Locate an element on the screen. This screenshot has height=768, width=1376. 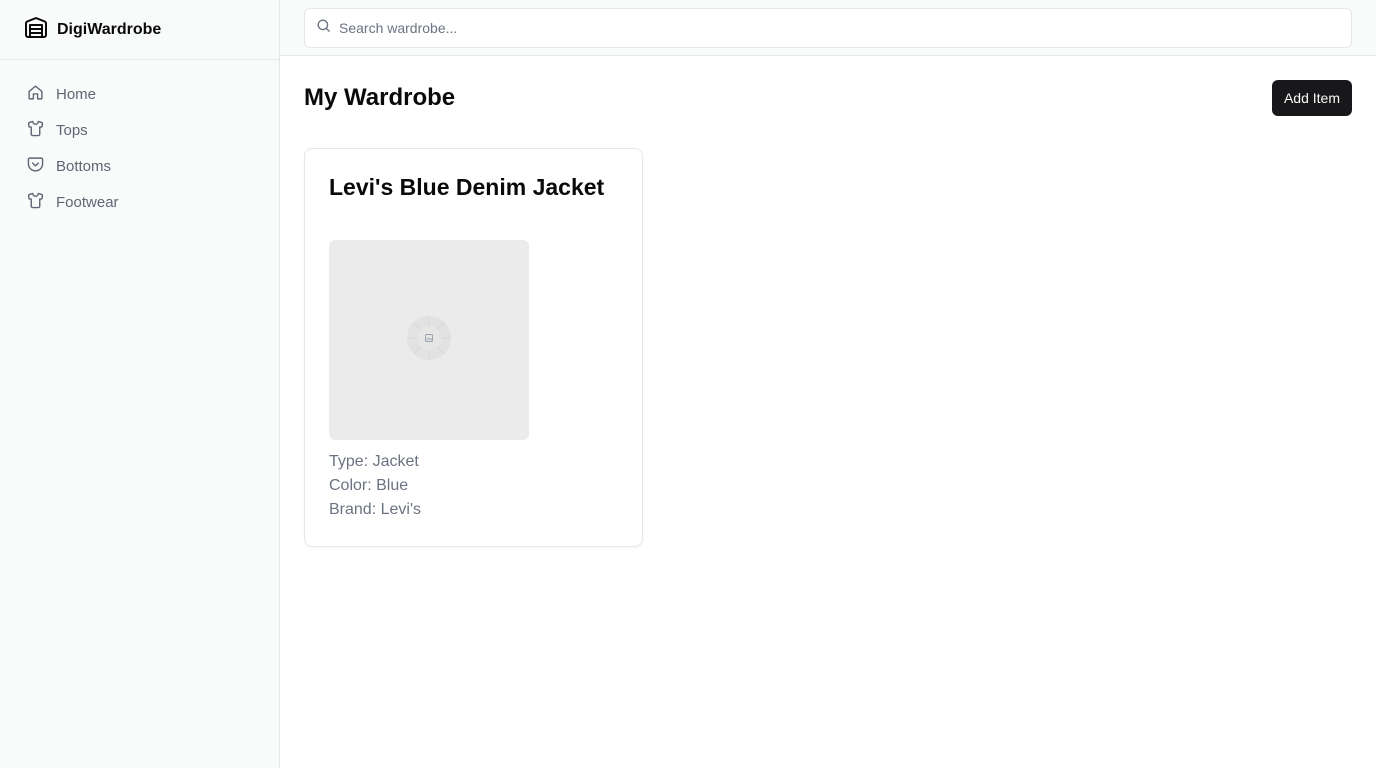
sidebar-item-label: Footwear is located at coordinates (87, 202).